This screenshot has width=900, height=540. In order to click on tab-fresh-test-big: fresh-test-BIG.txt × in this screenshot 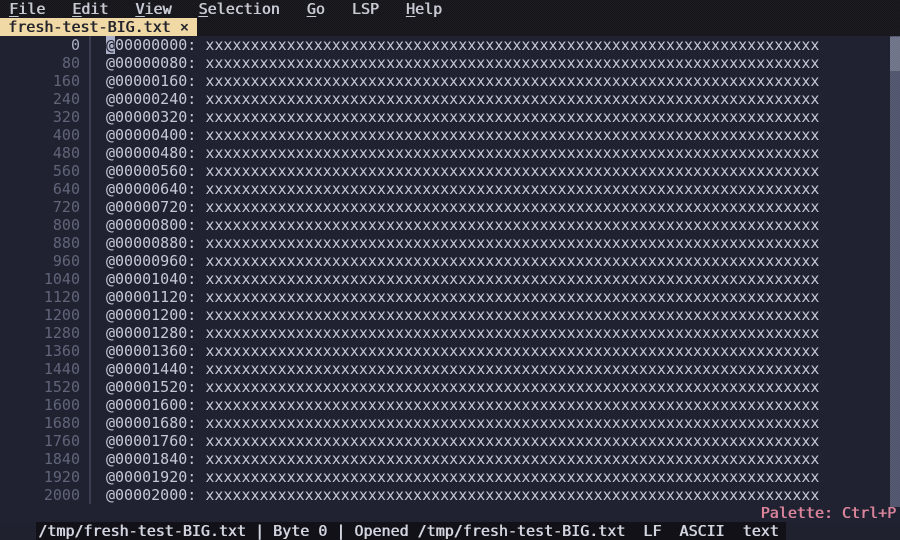, I will do `click(98, 27)`.